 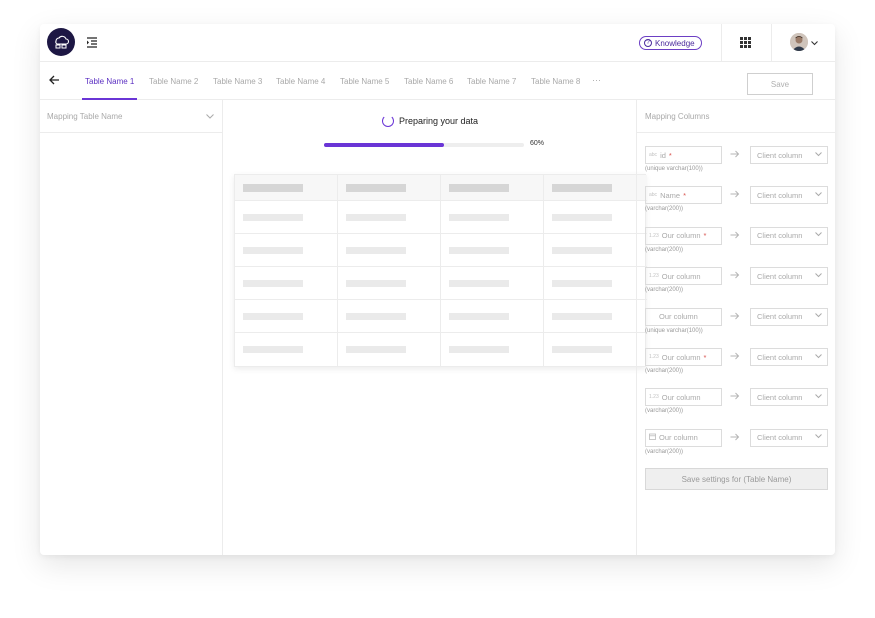 I want to click on progress-percent: 60%, so click(x=537, y=143).